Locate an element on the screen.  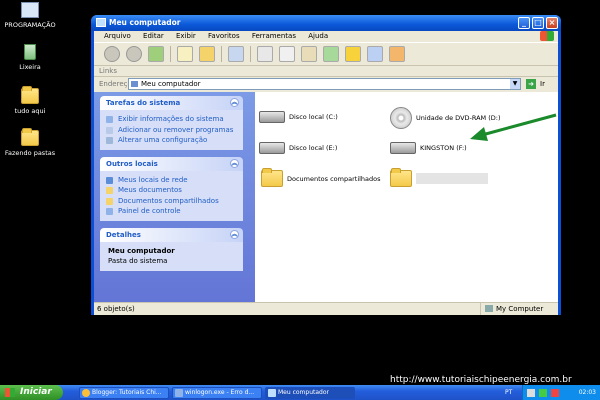
annotation-arrow-icon is located at coordinates (513, 127).